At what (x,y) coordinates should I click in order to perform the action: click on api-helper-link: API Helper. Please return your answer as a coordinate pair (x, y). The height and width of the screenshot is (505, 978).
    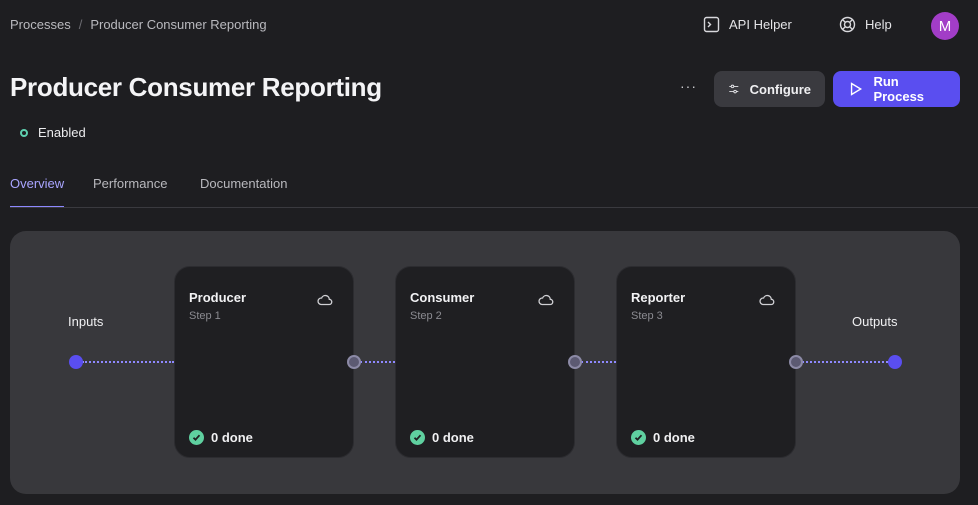
    Looking at the image, I should click on (747, 24).